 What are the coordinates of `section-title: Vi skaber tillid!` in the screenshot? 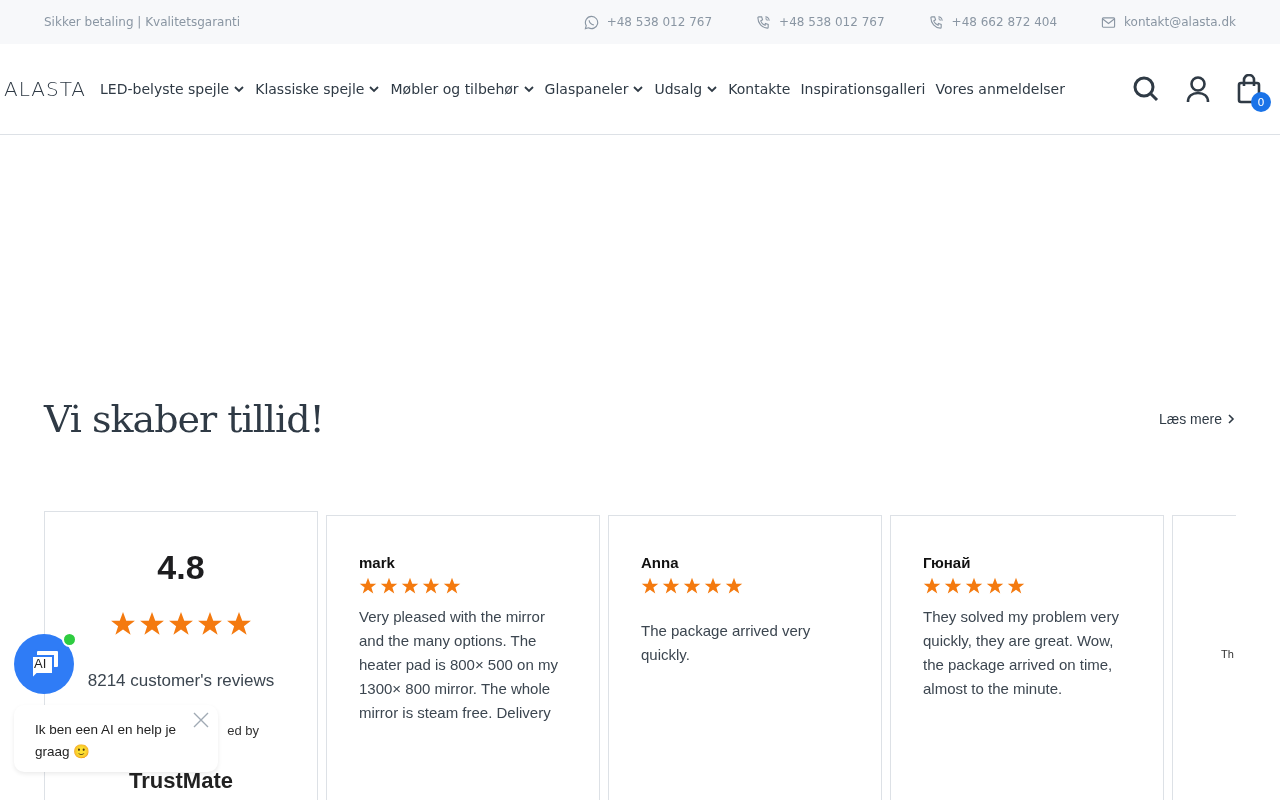 It's located at (184, 419).